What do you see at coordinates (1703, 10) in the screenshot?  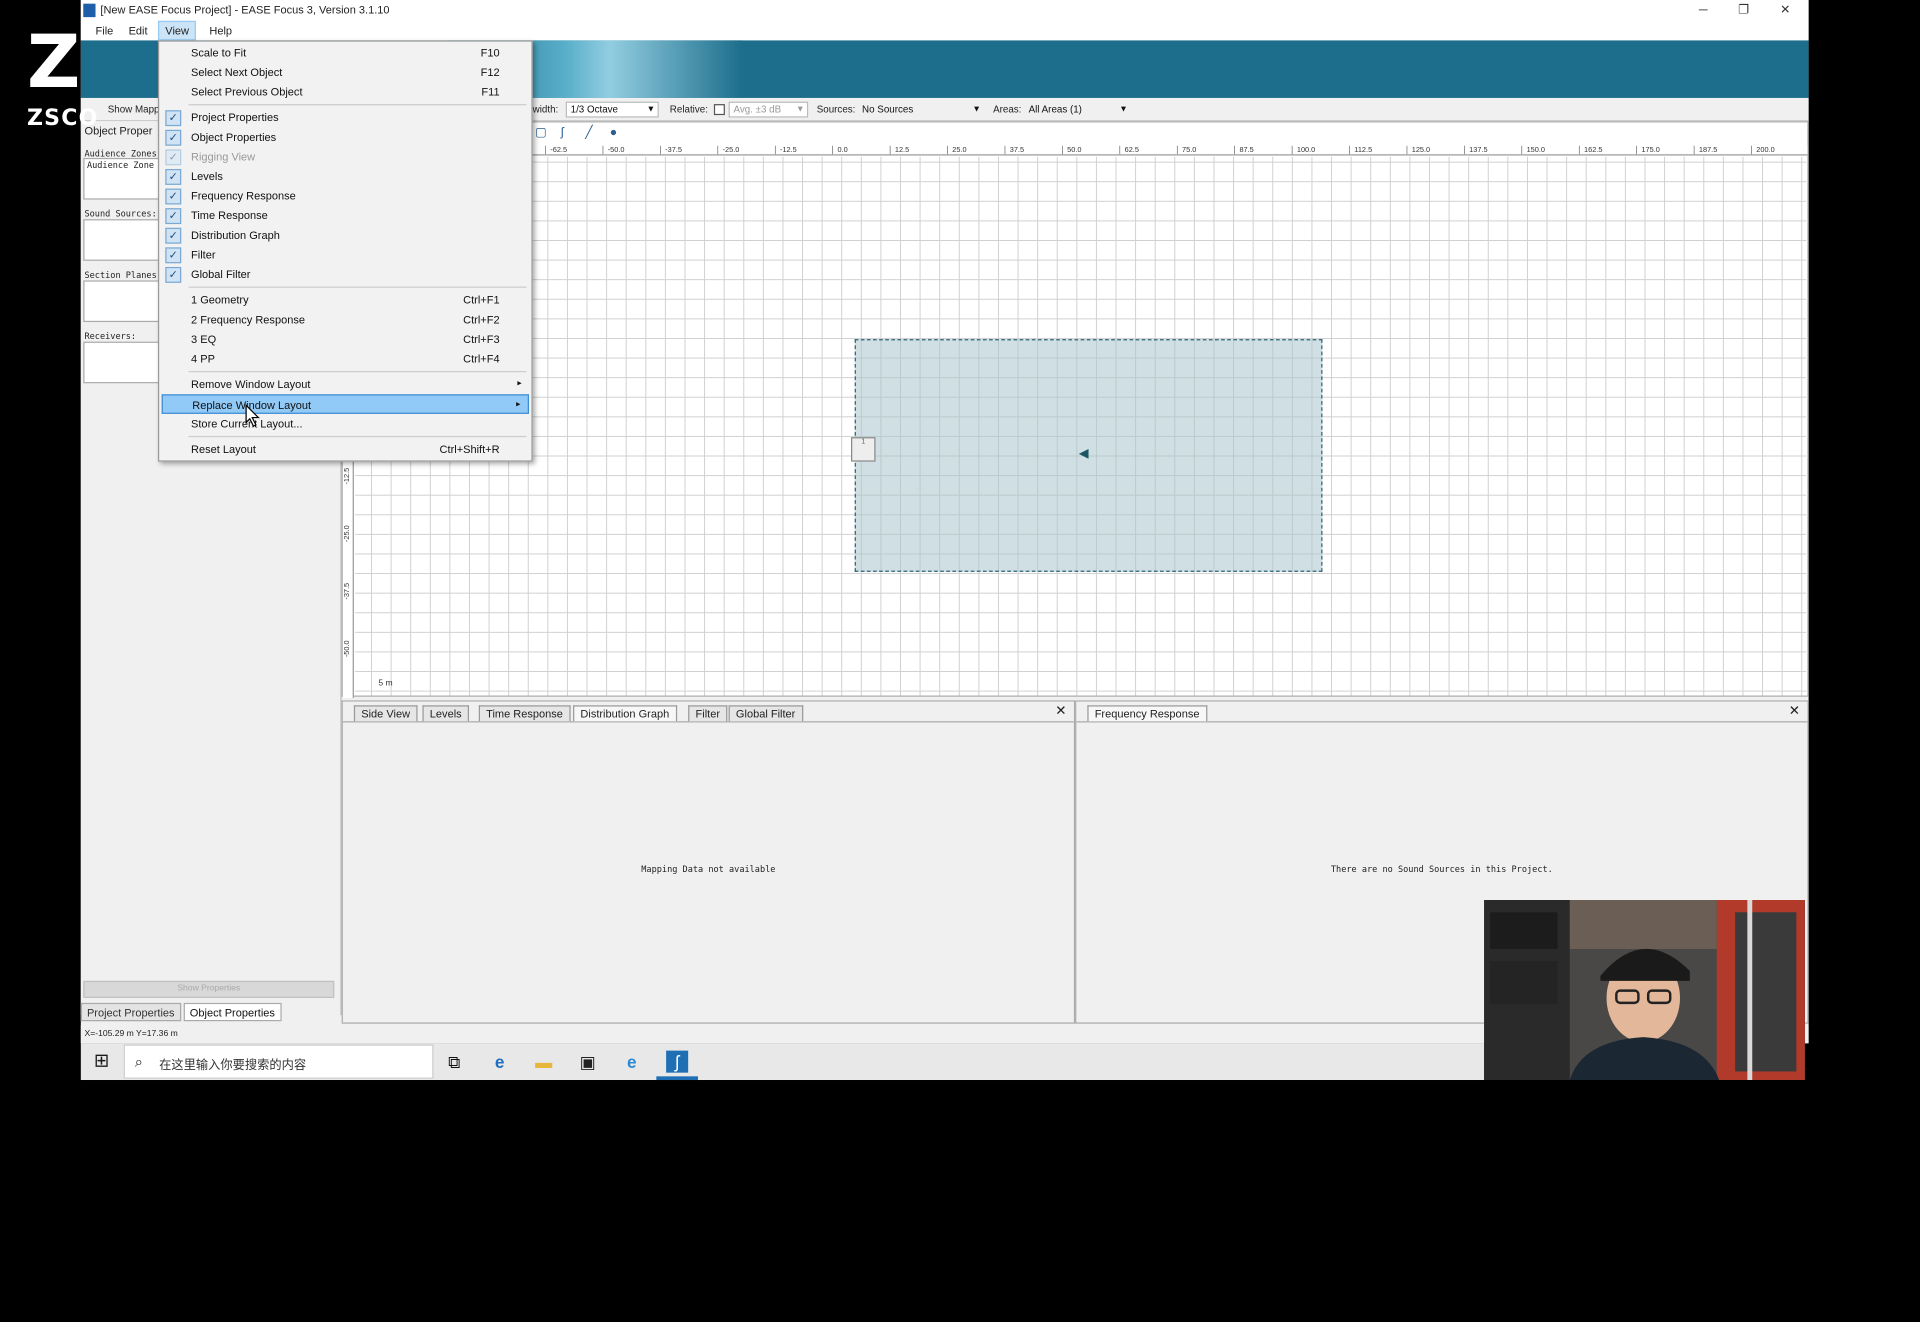 I see `minimize-button: ─` at bounding box center [1703, 10].